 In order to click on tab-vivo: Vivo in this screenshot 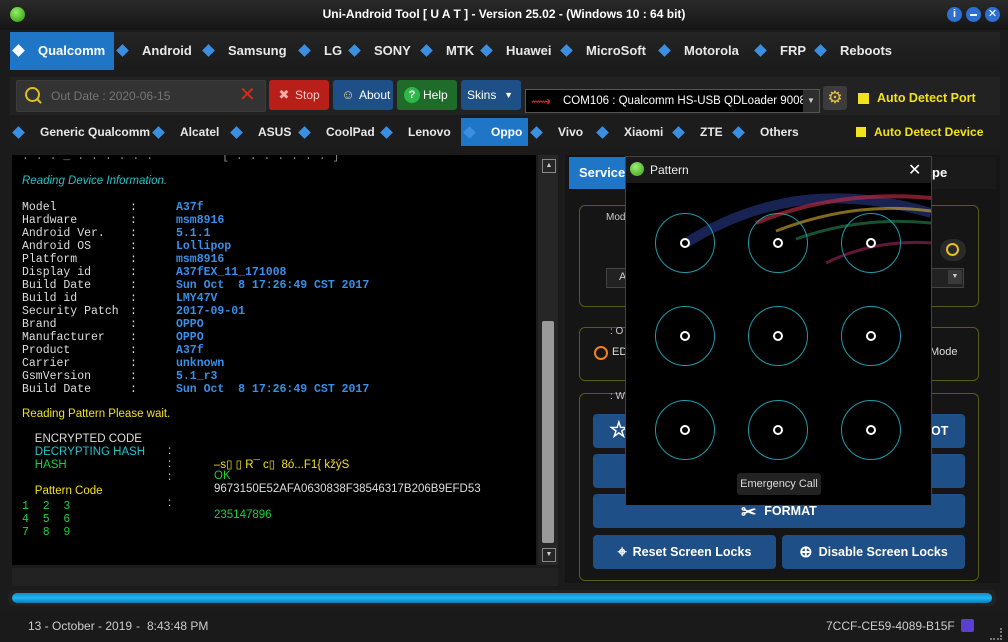, I will do `click(561, 132)`.